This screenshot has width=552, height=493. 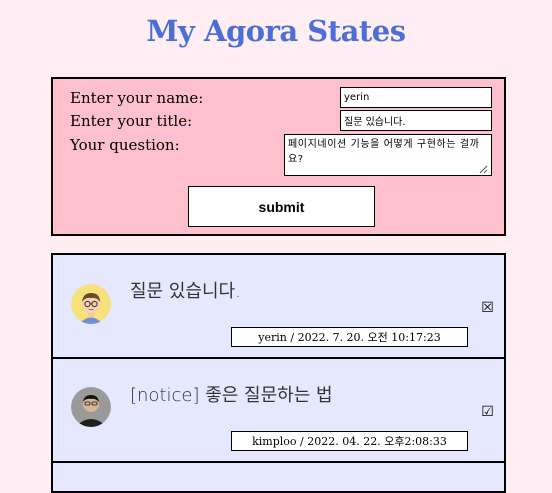 I want to click on resize-grip-icon, so click(x=483, y=169).